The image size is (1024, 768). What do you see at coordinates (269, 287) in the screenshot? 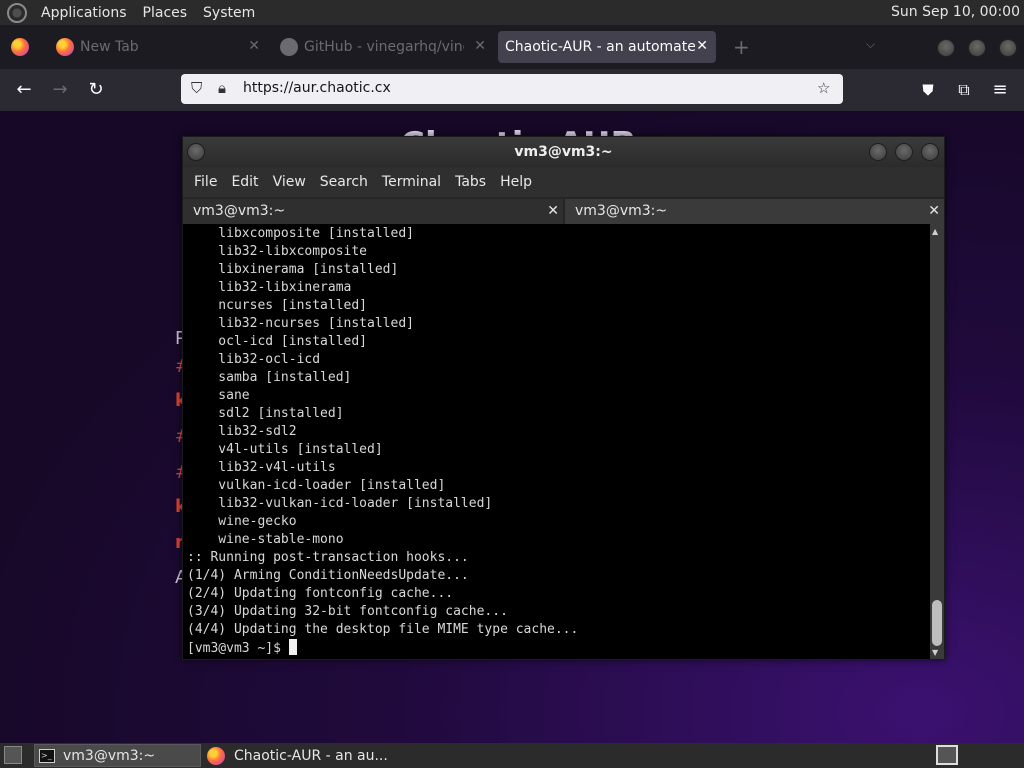
I see `terminal-line: lib32-libxinerama` at bounding box center [269, 287].